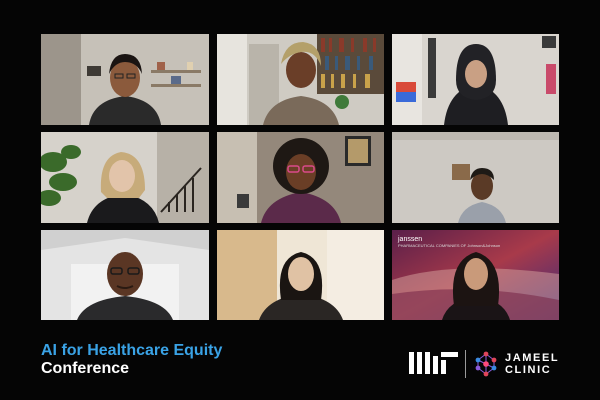 The image size is (600, 400). What do you see at coordinates (465, 364) in the screenshot?
I see `logo-divider` at bounding box center [465, 364].